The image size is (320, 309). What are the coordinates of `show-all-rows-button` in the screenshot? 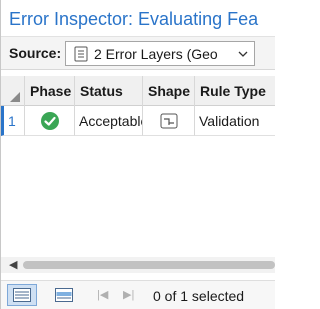 It's located at (22, 295).